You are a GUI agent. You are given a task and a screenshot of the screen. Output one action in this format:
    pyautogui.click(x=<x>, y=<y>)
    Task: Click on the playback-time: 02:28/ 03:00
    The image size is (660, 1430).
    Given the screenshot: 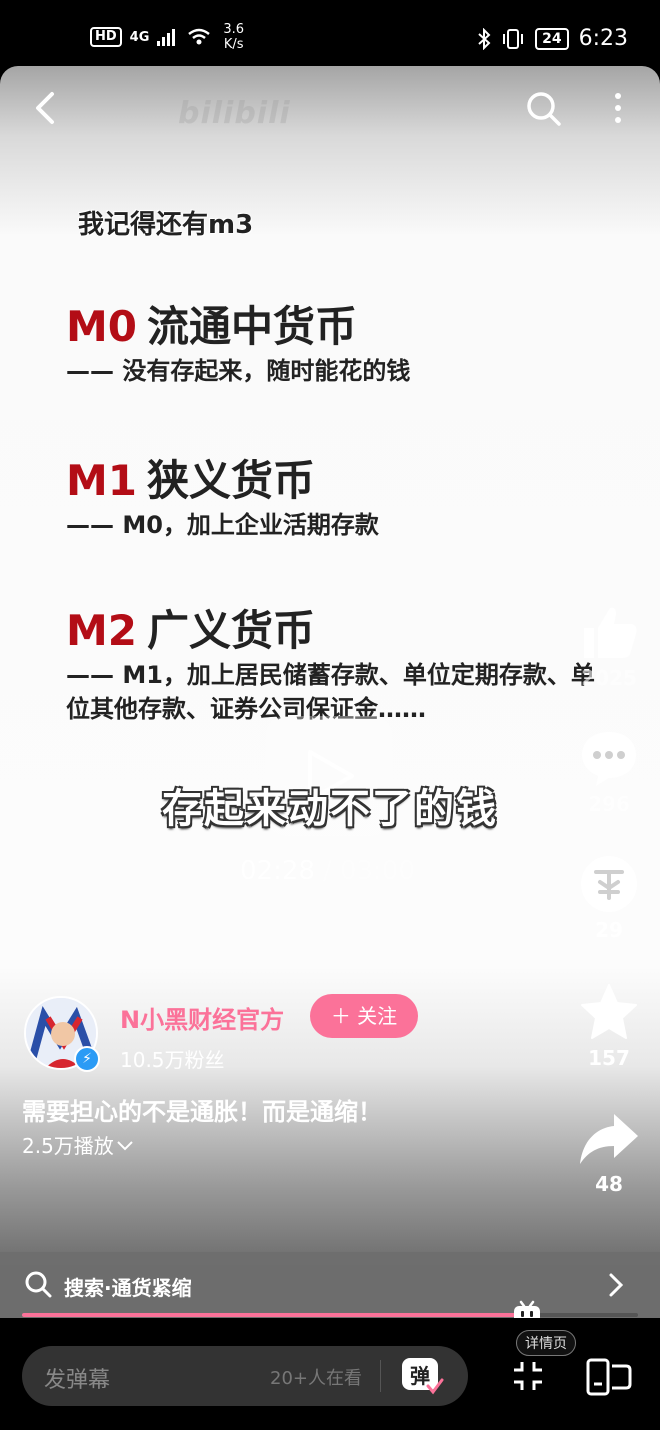 What is the action you would take?
    pyautogui.click(x=327, y=871)
    